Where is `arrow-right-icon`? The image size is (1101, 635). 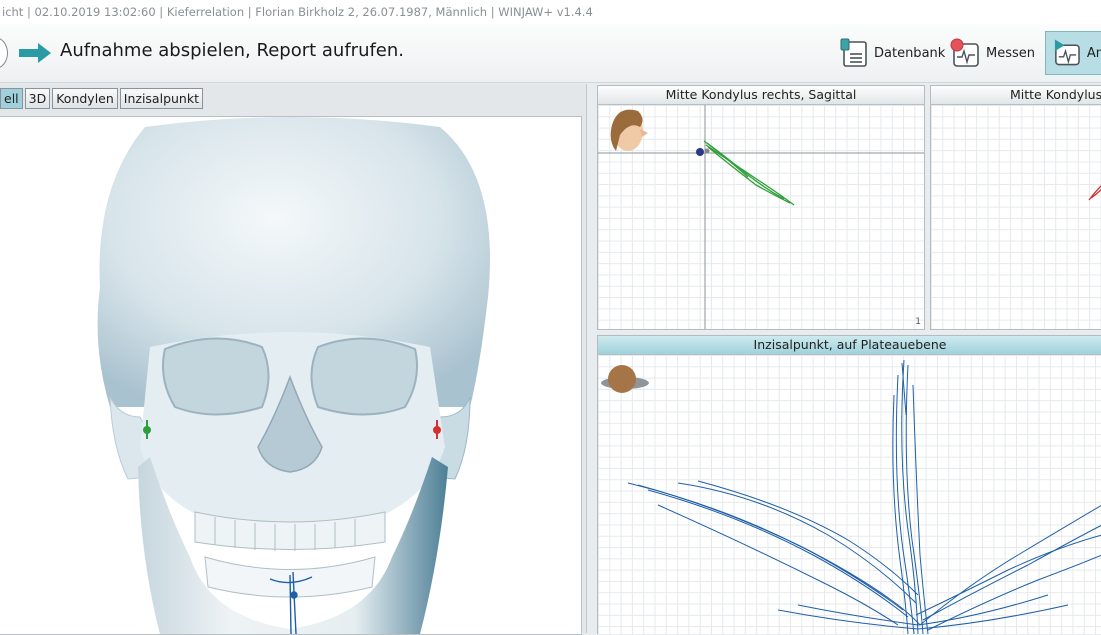 arrow-right-icon is located at coordinates (35, 53).